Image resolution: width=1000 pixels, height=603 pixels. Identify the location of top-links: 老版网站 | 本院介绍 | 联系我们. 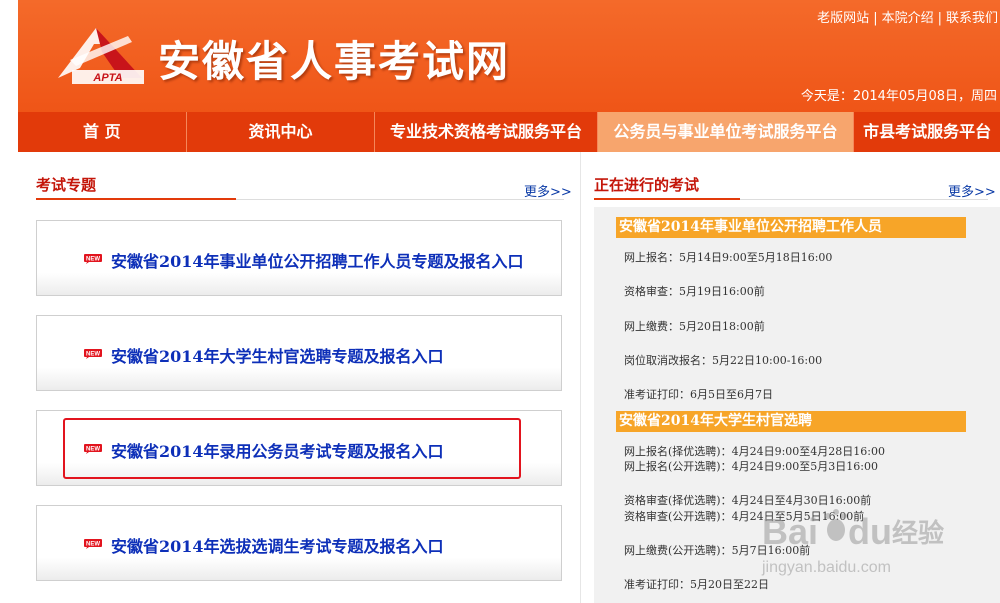
(907, 16).